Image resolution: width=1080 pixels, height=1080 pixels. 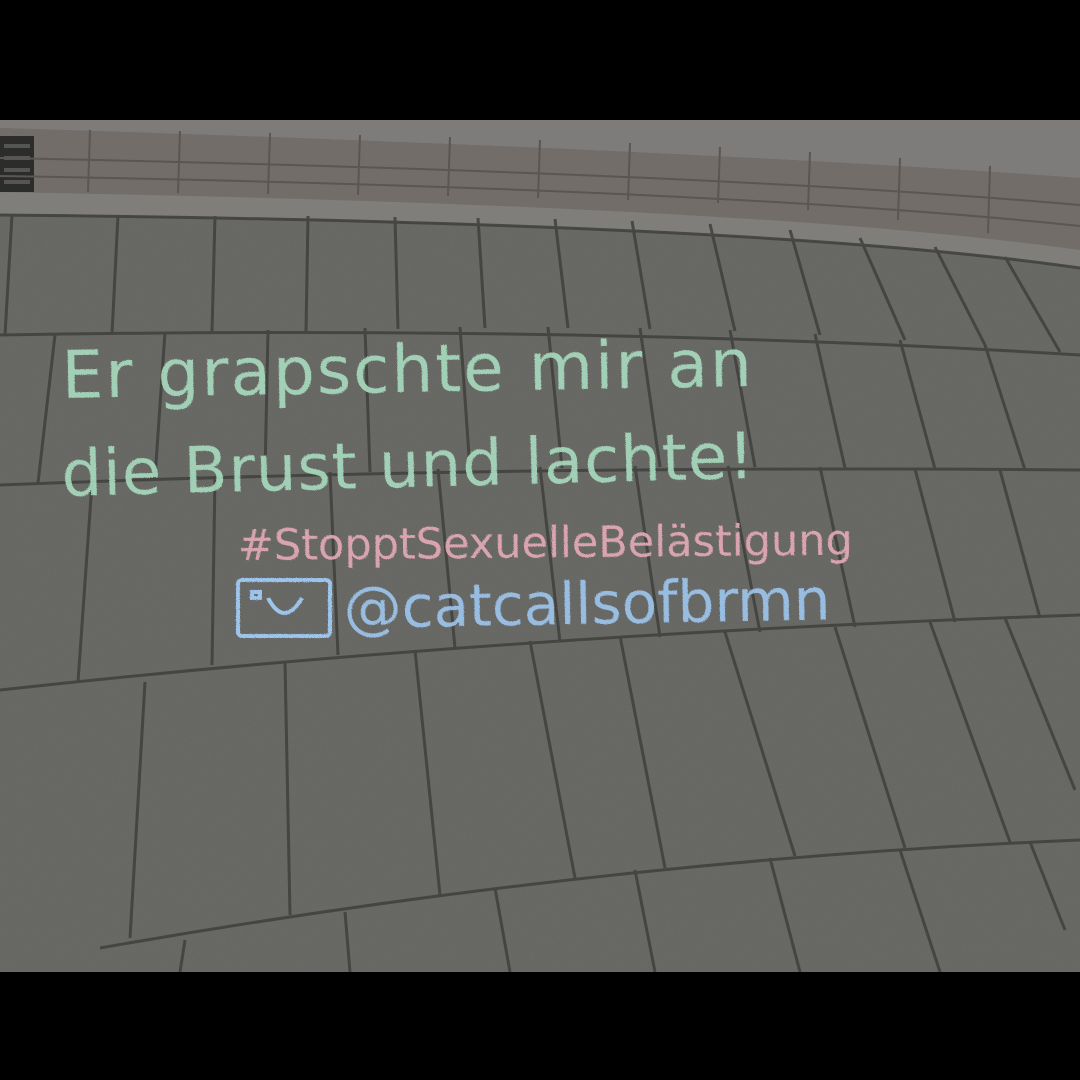 I want to click on chalk-handle: @catcallsofbrmn, so click(x=587, y=604).